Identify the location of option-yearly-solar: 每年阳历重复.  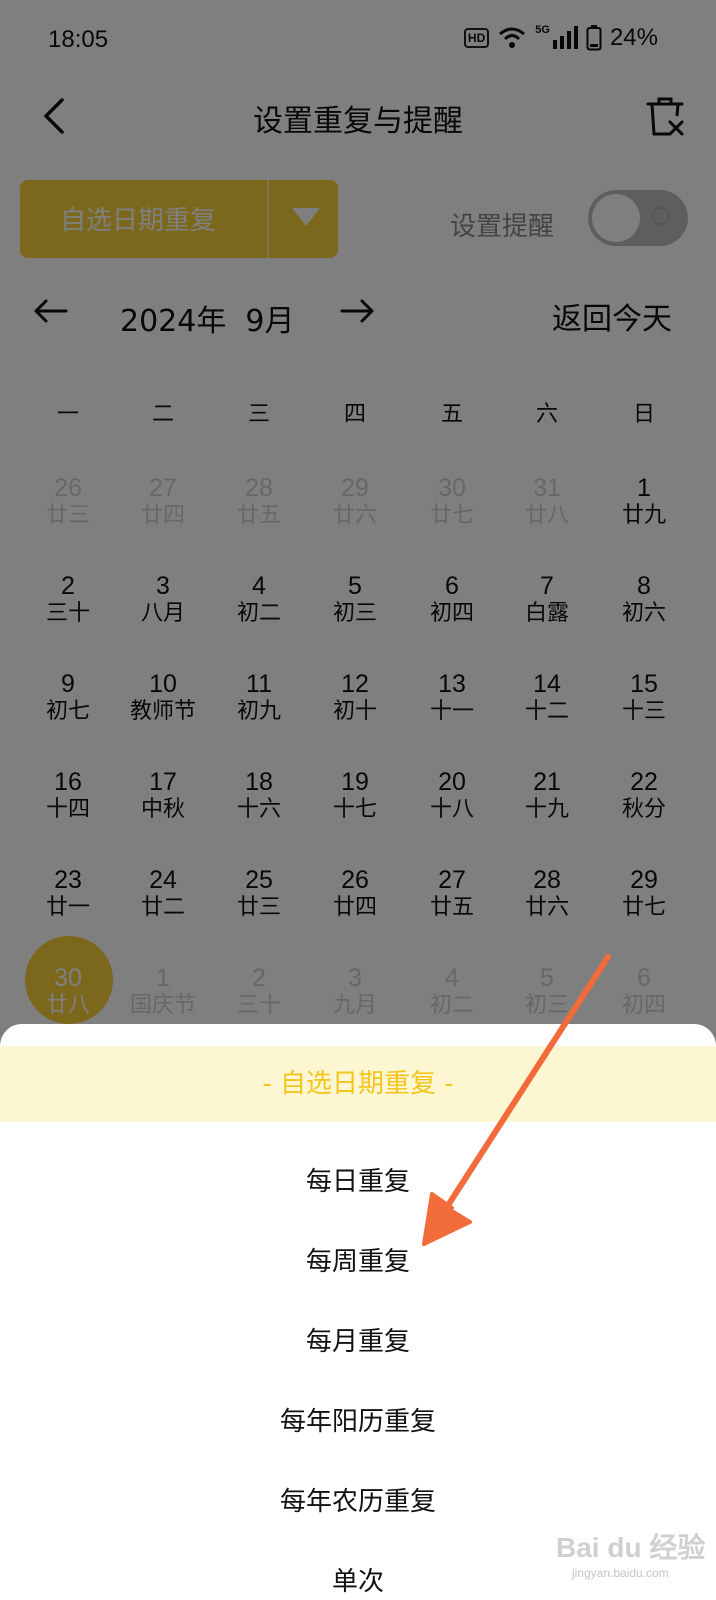
(358, 1422).